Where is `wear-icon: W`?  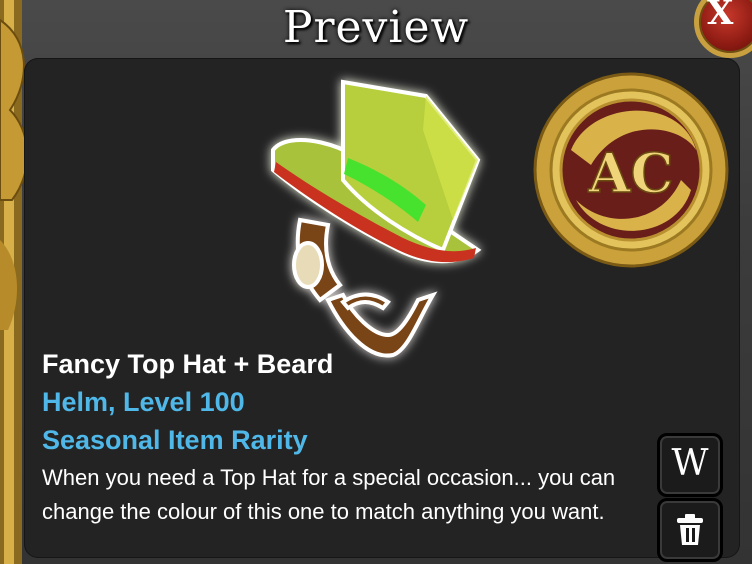
wear-icon: W is located at coordinates (690, 463).